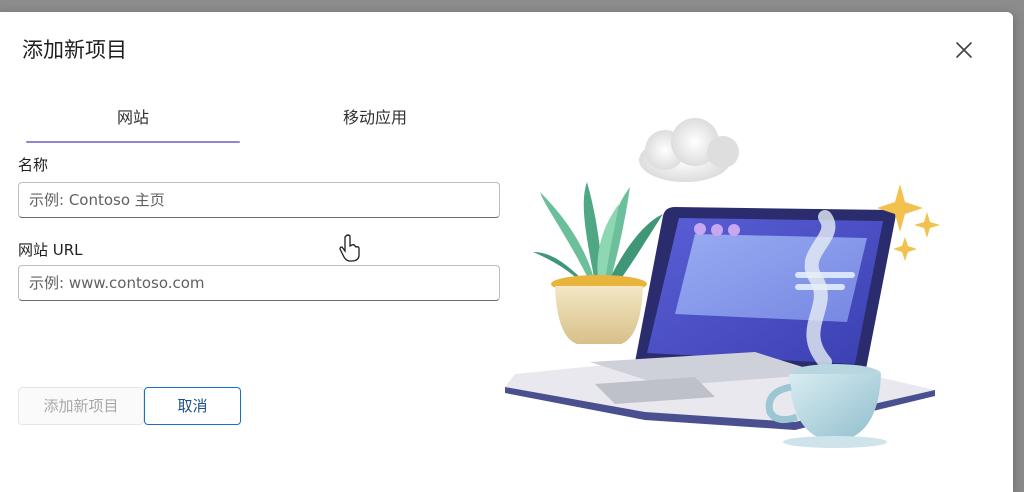 The height and width of the screenshot is (492, 1024). What do you see at coordinates (81, 406) in the screenshot?
I see `add-new-item-button: 添加新项目` at bounding box center [81, 406].